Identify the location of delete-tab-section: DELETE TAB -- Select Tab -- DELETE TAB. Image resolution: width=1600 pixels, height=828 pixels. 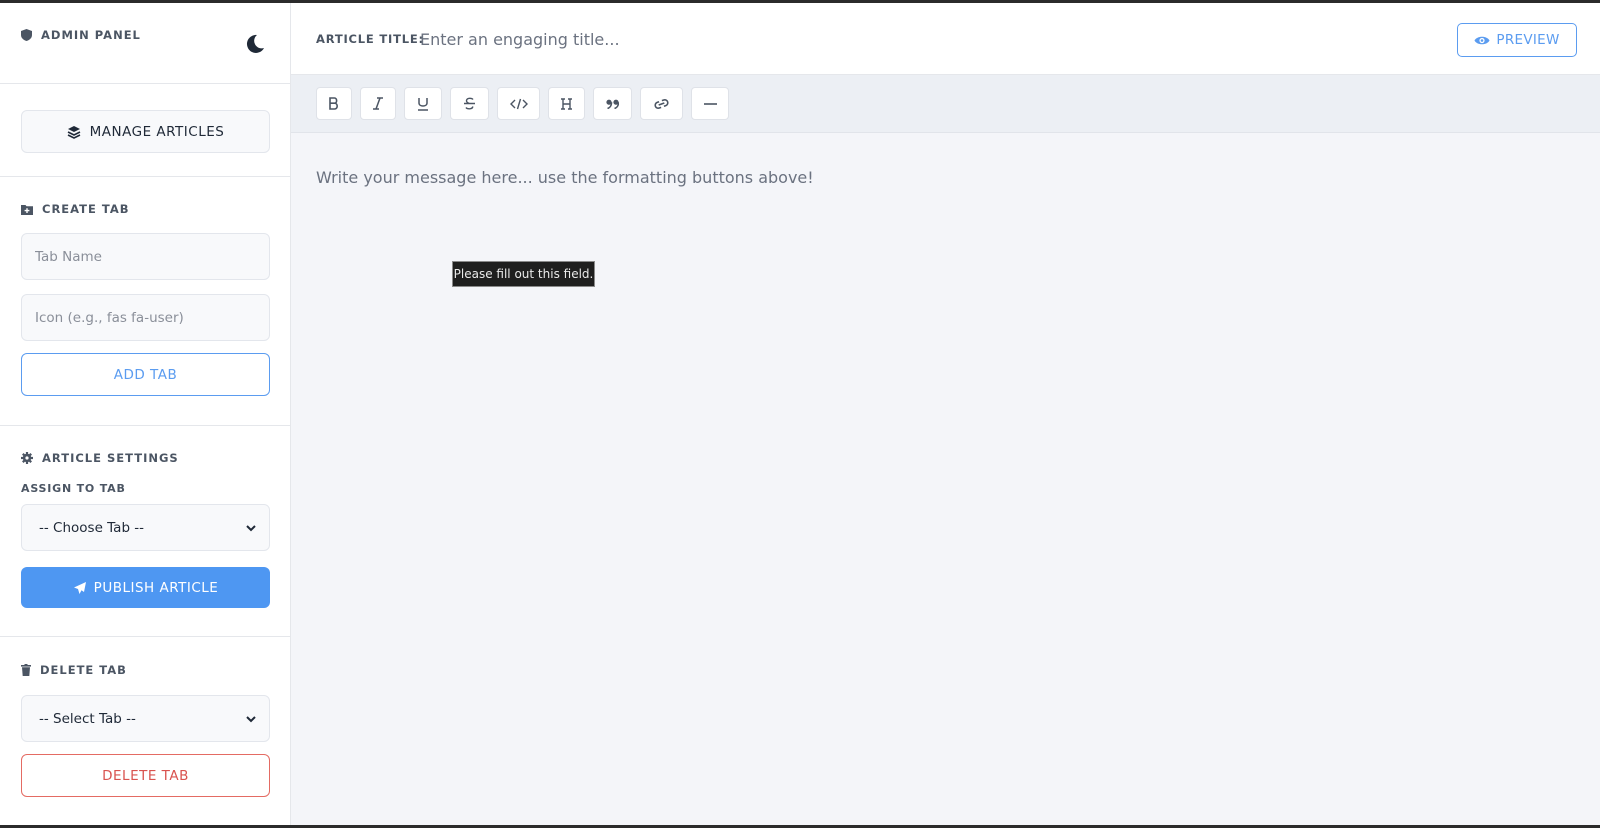
(145, 731).